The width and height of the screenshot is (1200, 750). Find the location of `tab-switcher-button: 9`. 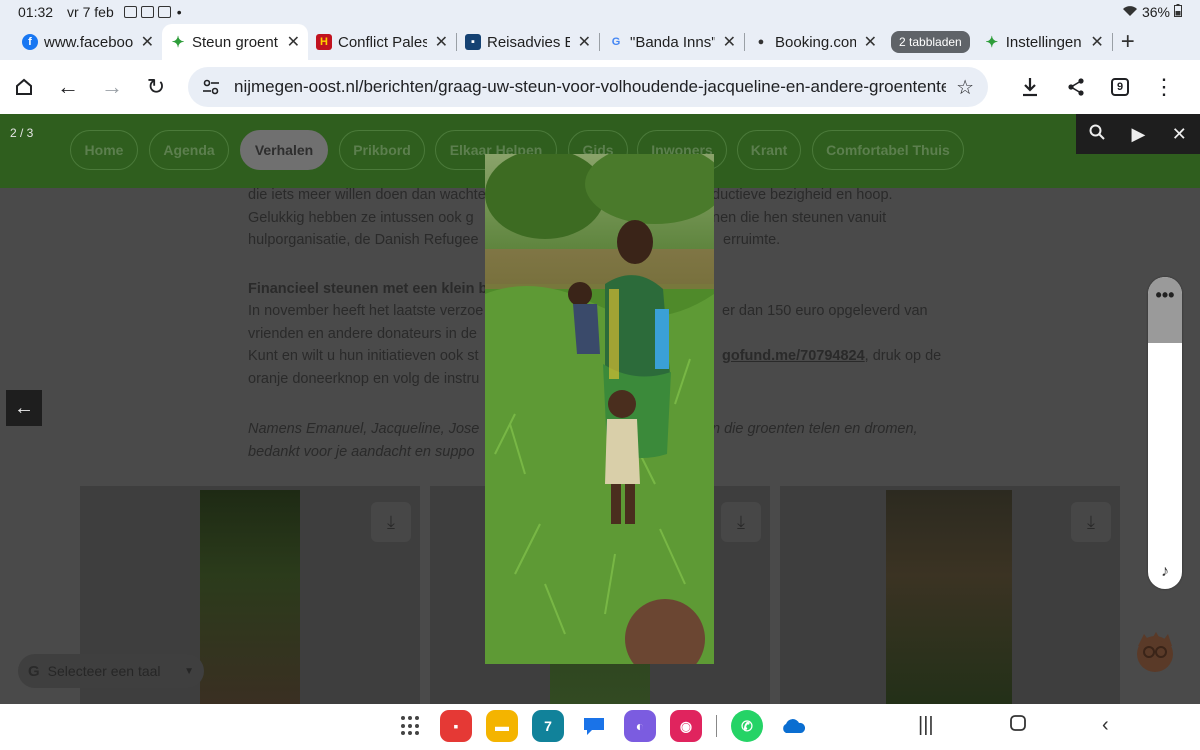

tab-switcher-button: 9 is located at coordinates (1120, 87).